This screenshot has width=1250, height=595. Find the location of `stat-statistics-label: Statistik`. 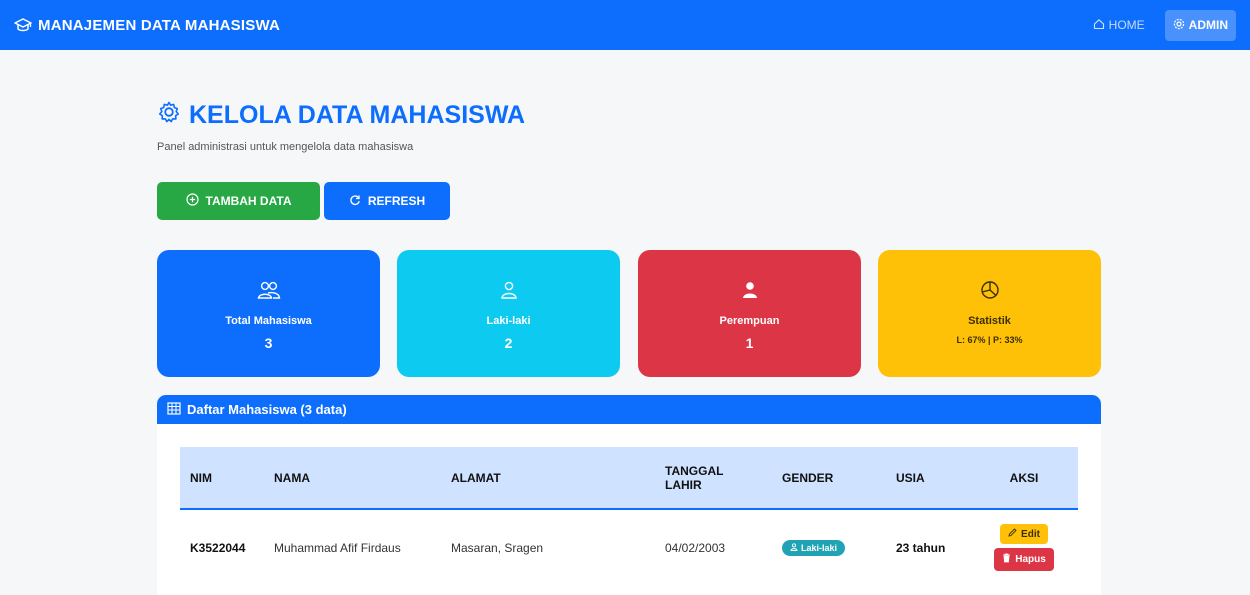

stat-statistics-label: Statistik is located at coordinates (989, 321).